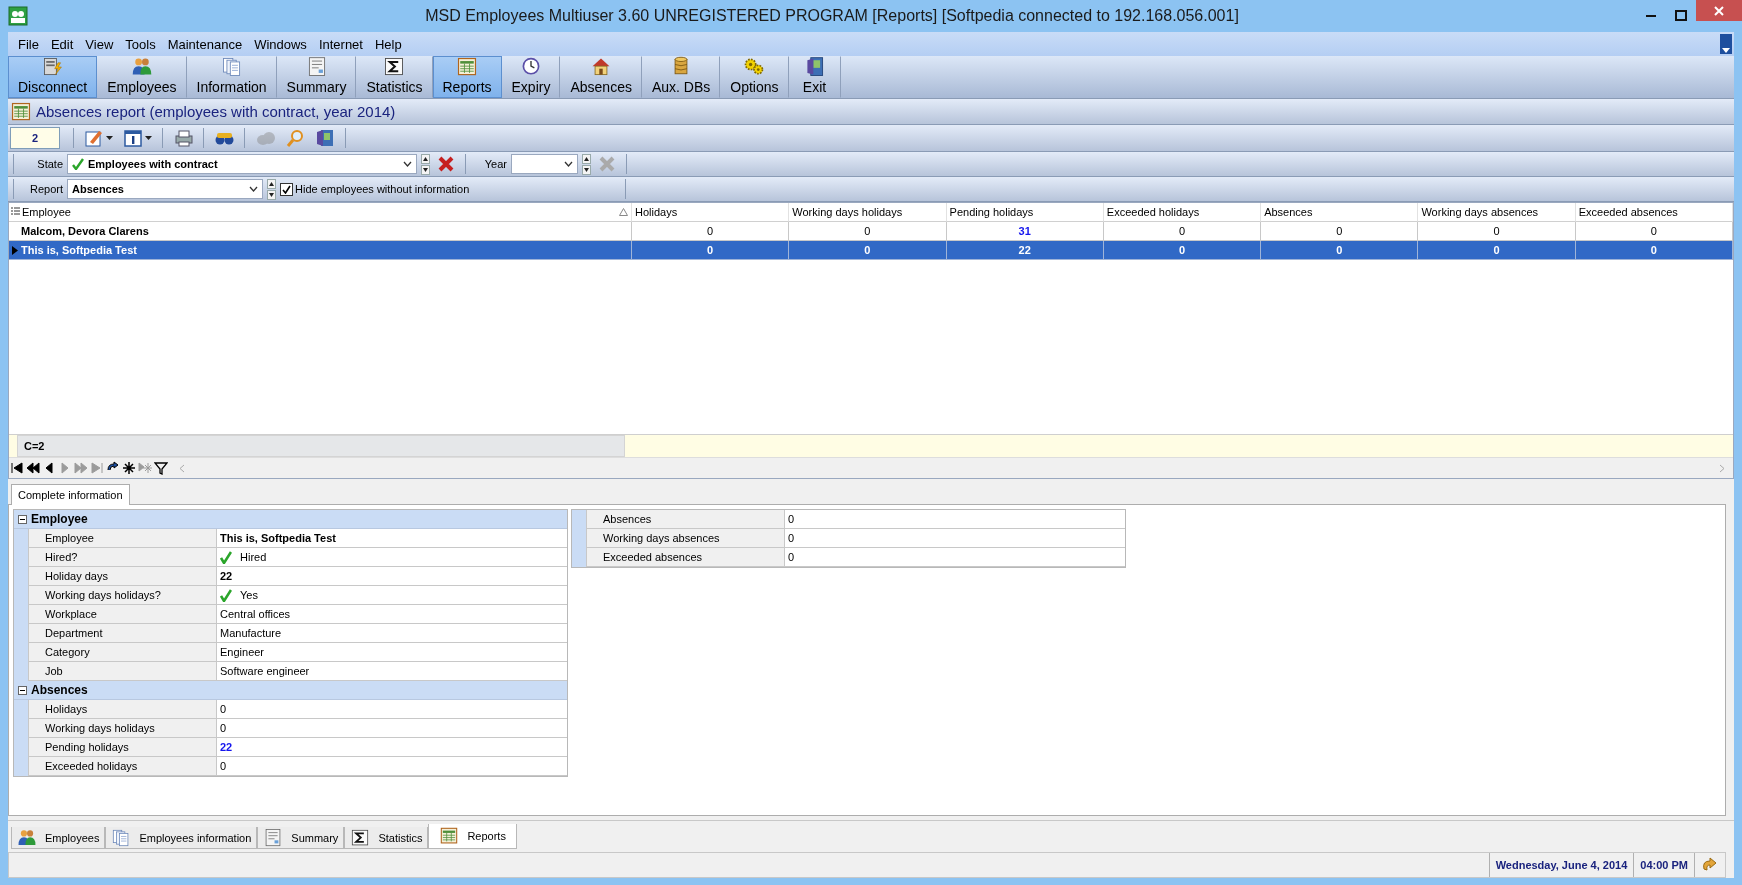 The image size is (1742, 885). I want to click on last-icon, so click(97, 468).